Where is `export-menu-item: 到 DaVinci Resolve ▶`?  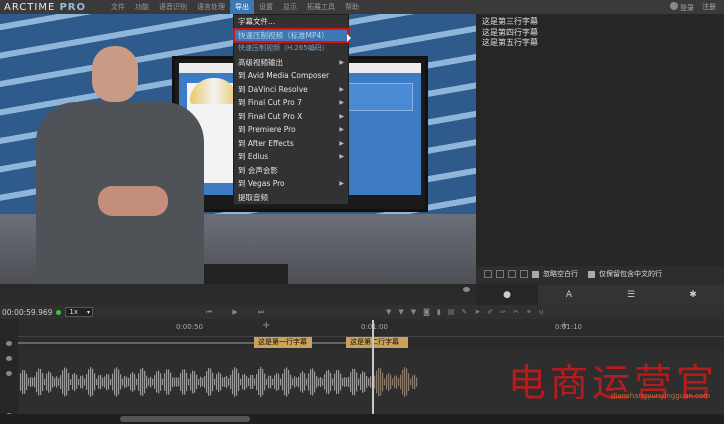
export-menu-item: 到 DaVinci Resolve ▶ is located at coordinates (291, 90).